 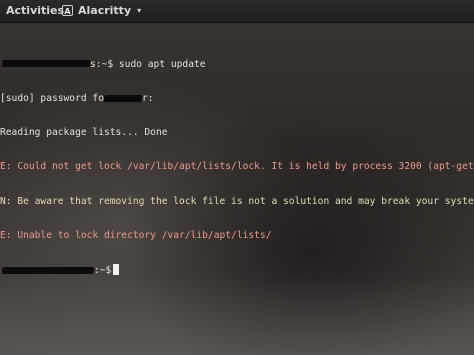 I want to click on terminal-cursor, so click(x=116, y=270).